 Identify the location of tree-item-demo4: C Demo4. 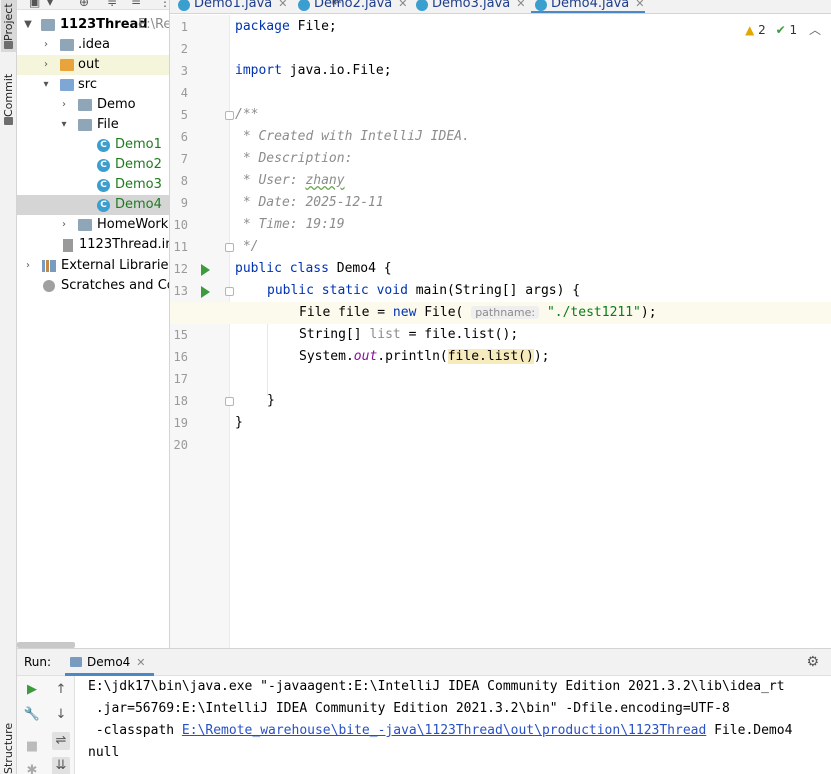
(93, 205).